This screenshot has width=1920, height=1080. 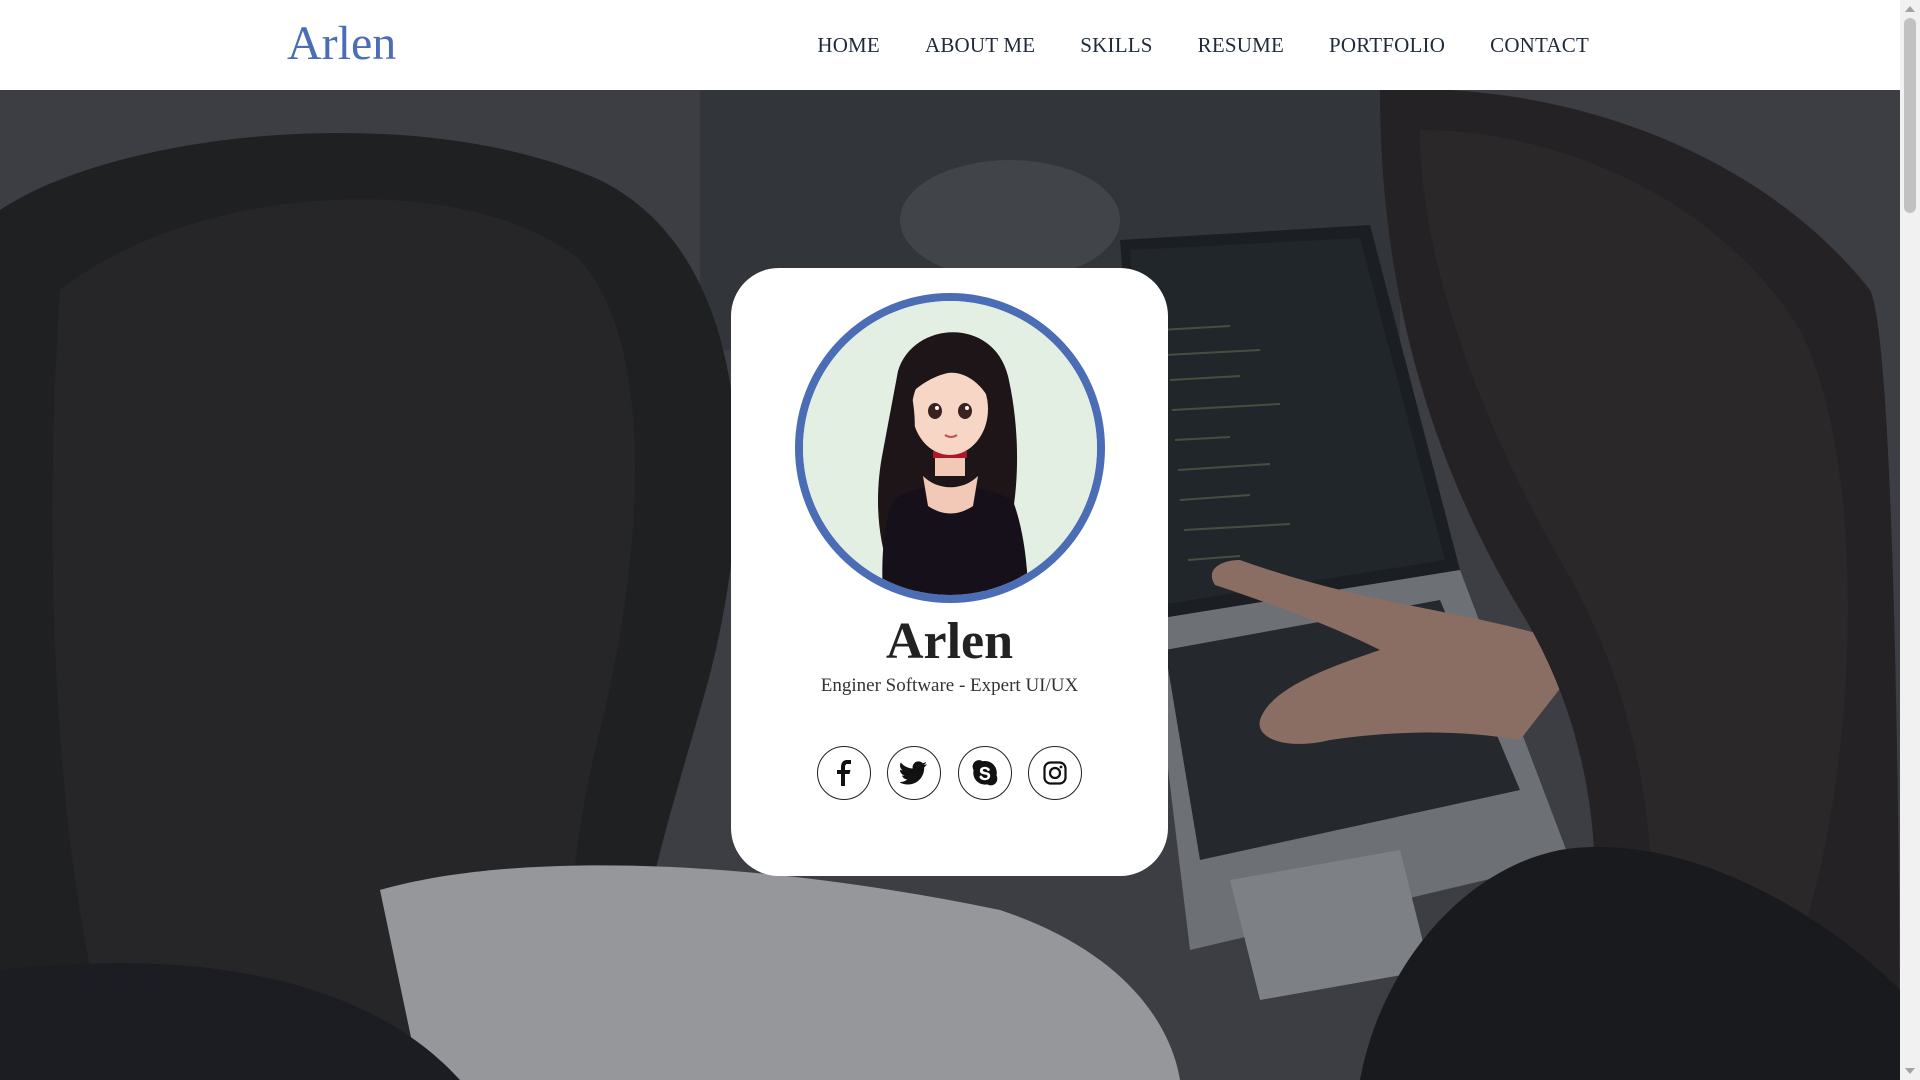 What do you see at coordinates (949, 641) in the screenshot?
I see `profile-name: Arlen` at bounding box center [949, 641].